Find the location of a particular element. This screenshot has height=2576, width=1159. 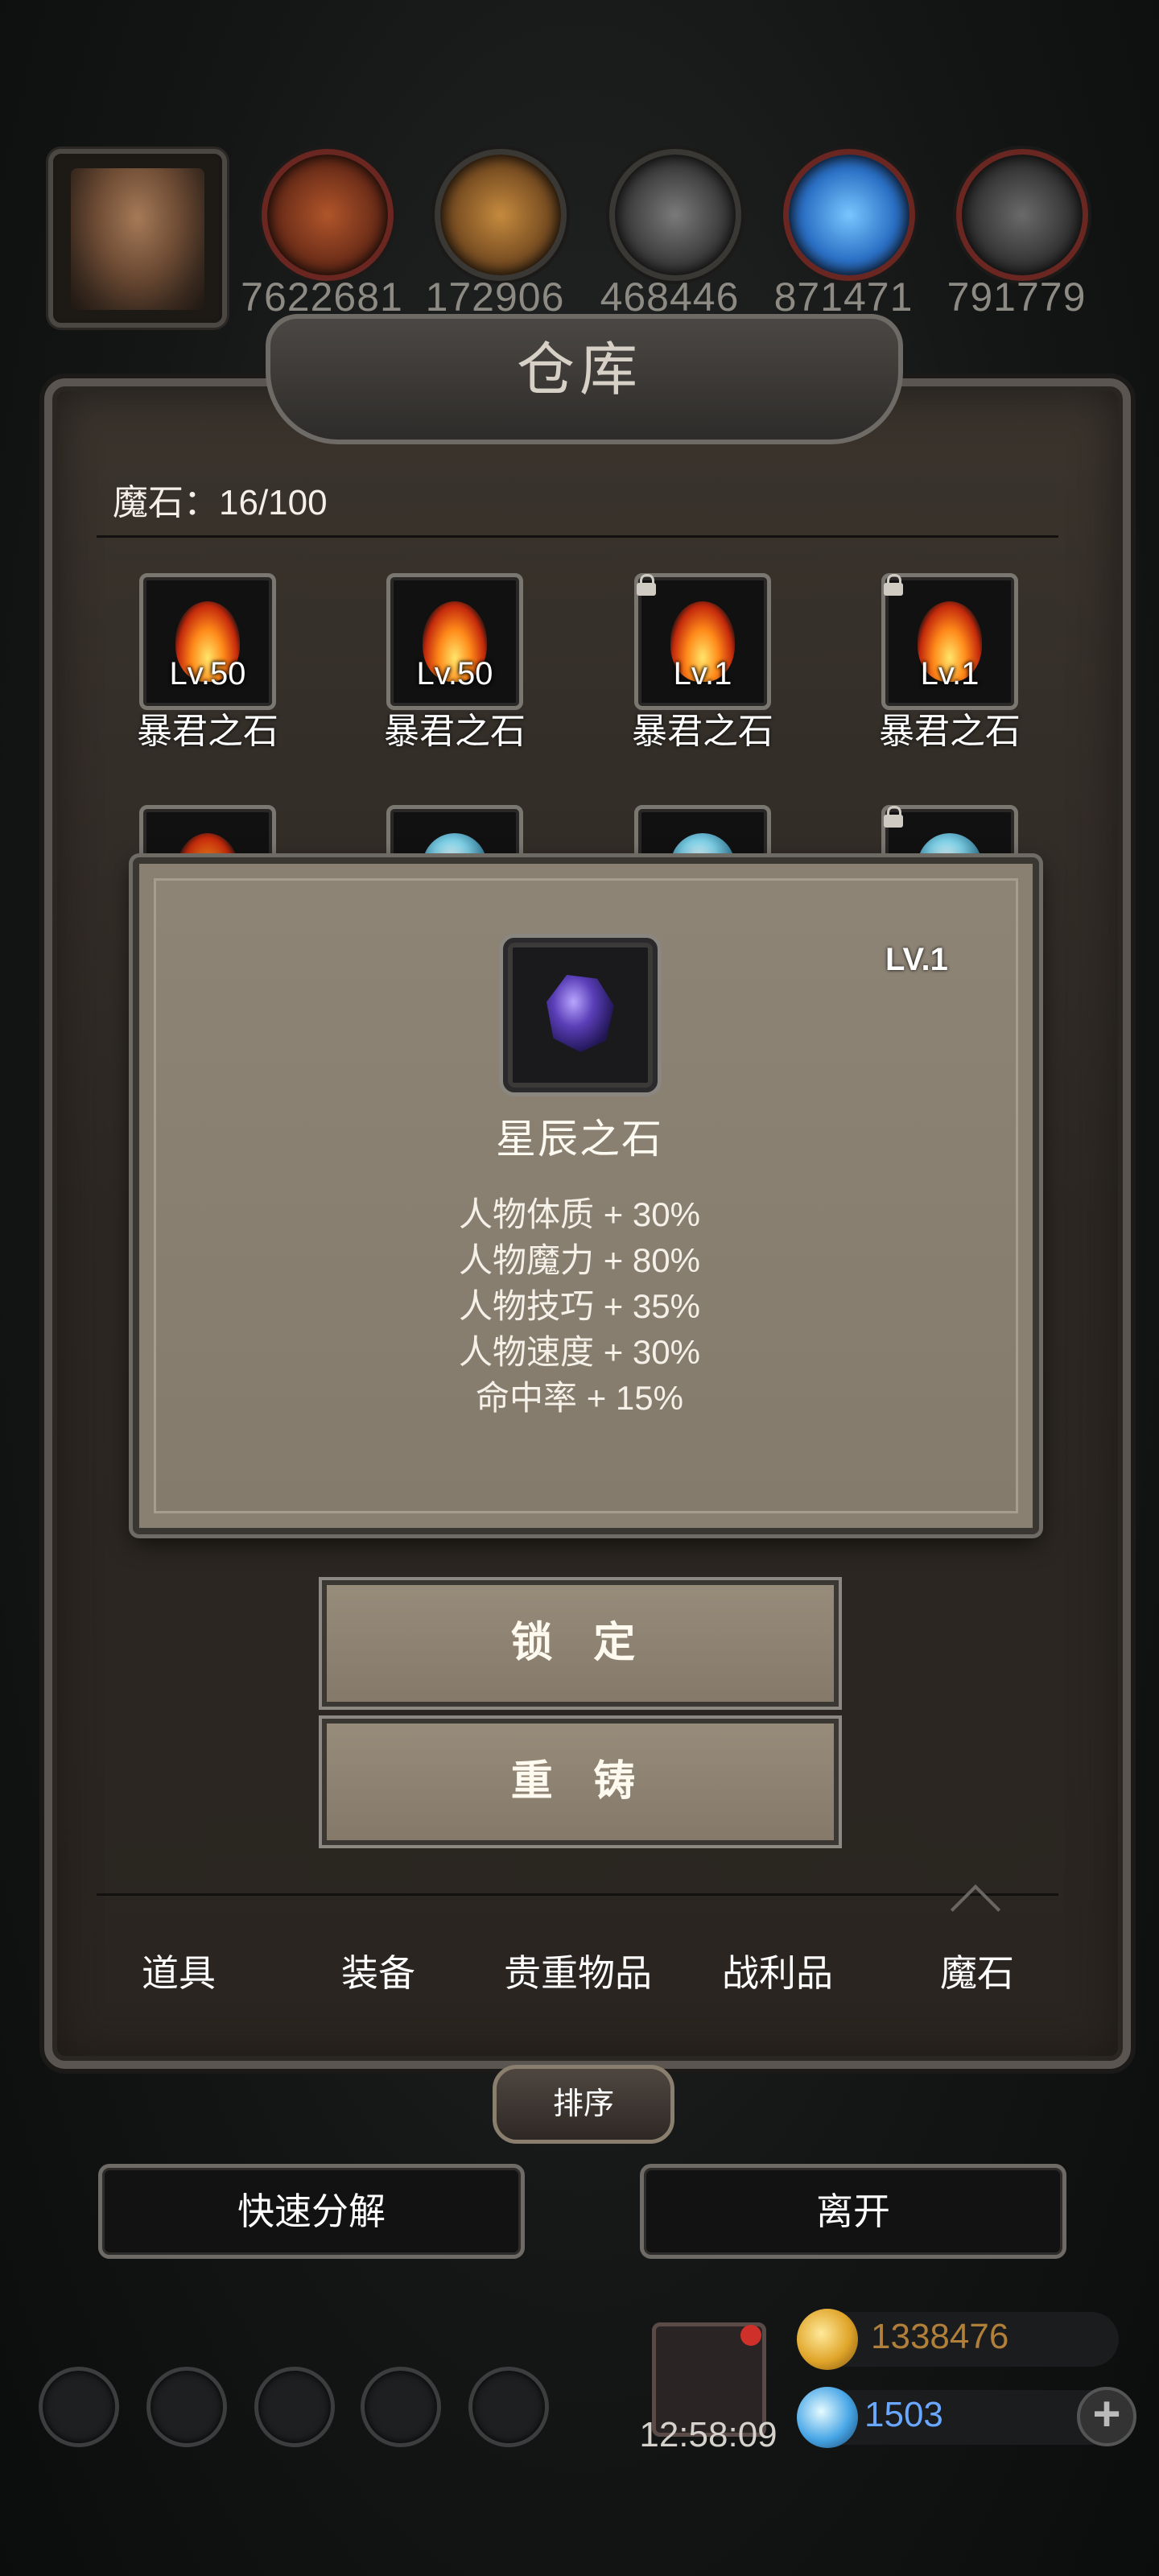

settings-icon is located at coordinates (79, 2407).